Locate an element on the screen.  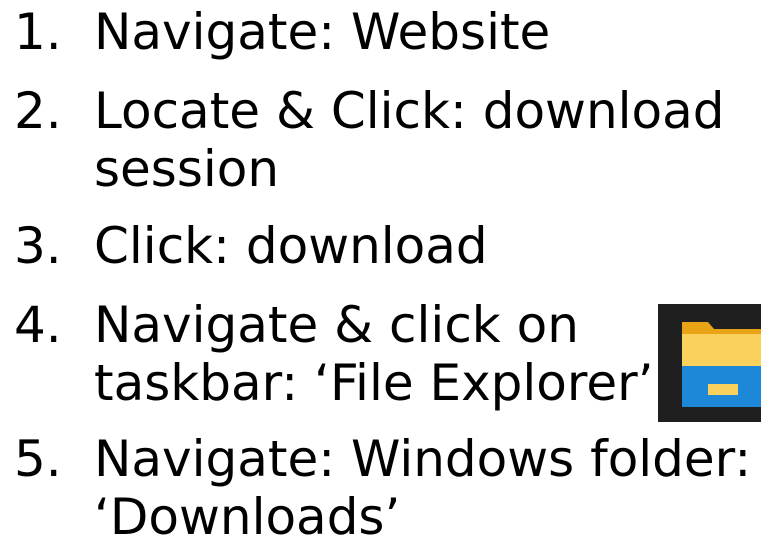
step-line: taskbar: ‘File Explorer’ is located at coordinates (374, 383).